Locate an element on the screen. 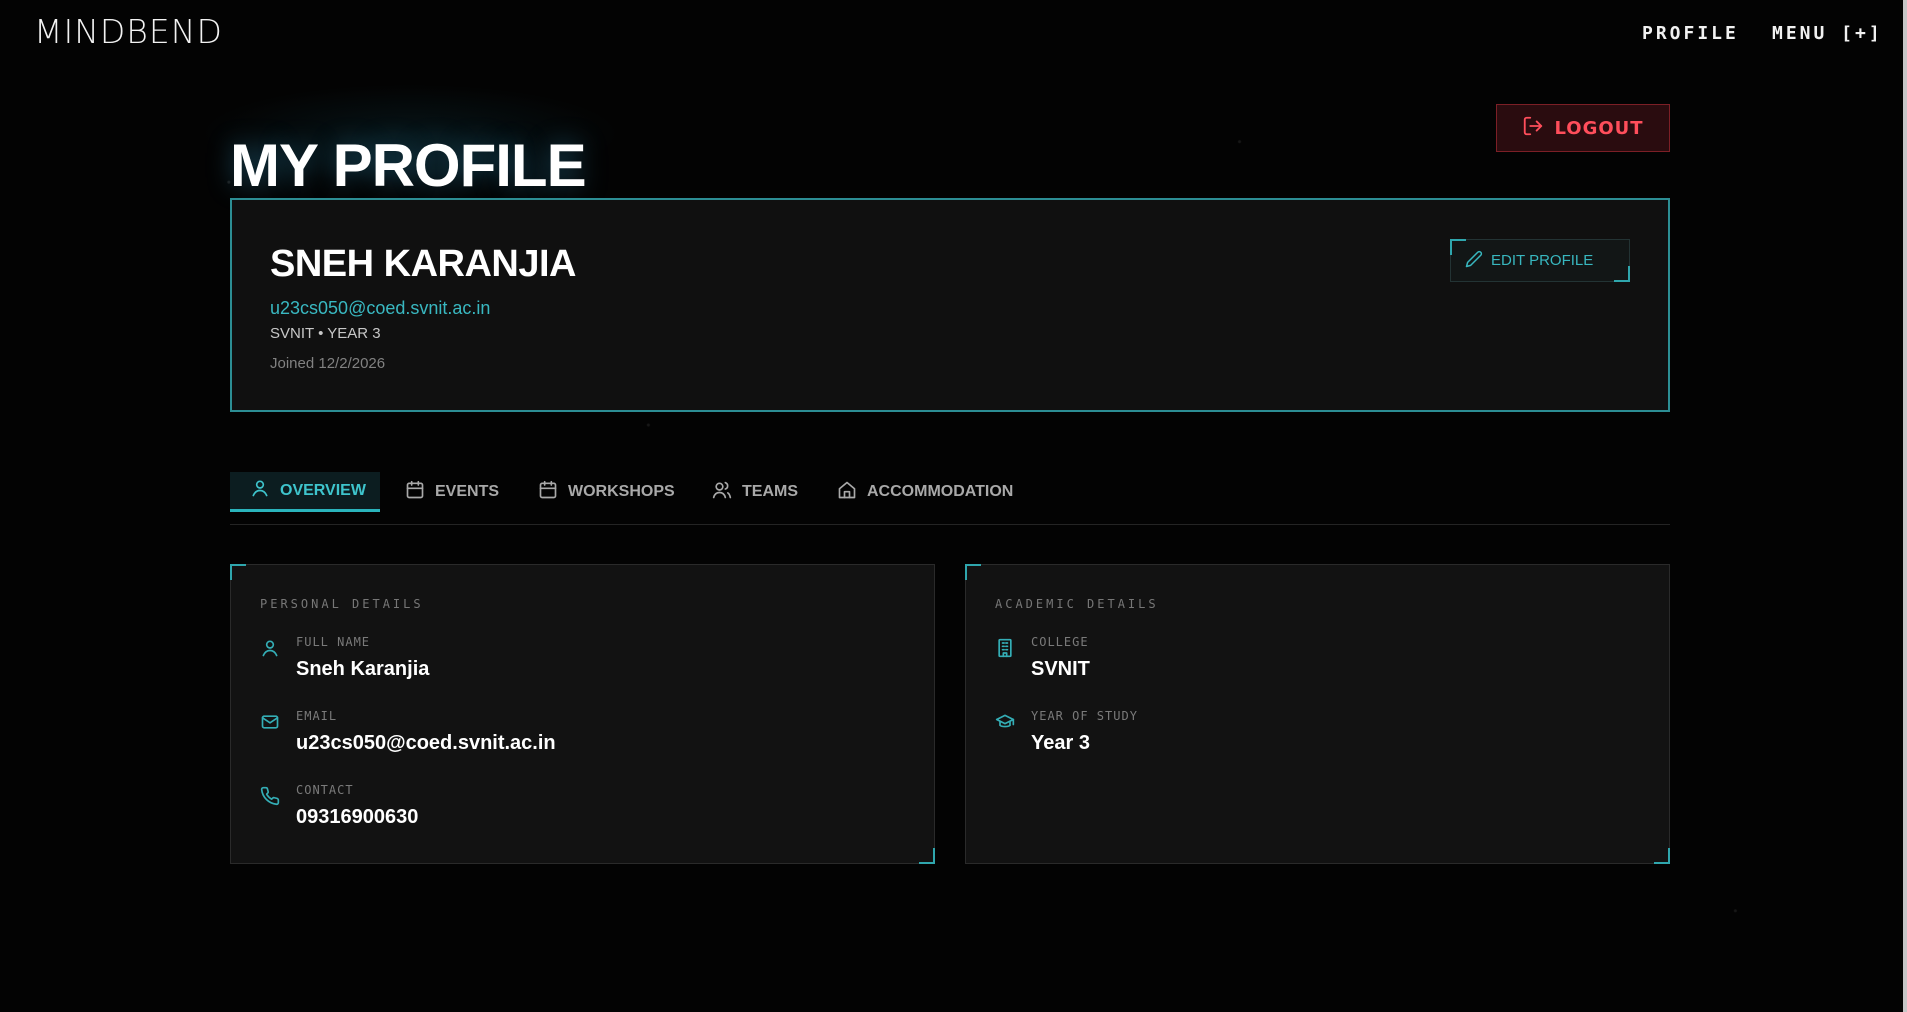 This screenshot has height=1012, width=1907. tab-overview-label: OVERVIEW is located at coordinates (323, 490).